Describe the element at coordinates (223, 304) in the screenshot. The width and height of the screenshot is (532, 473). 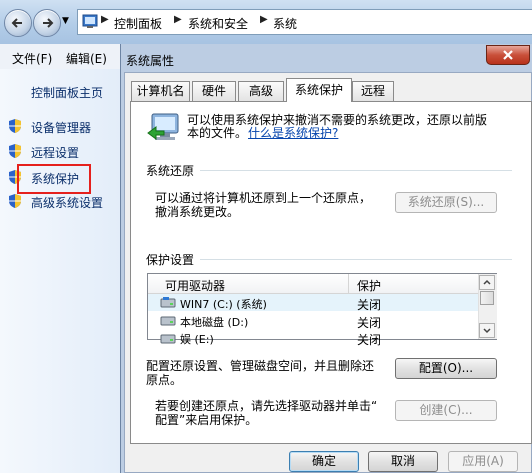
I see `drive-name: WIN7 (C:) (系统)` at that location.